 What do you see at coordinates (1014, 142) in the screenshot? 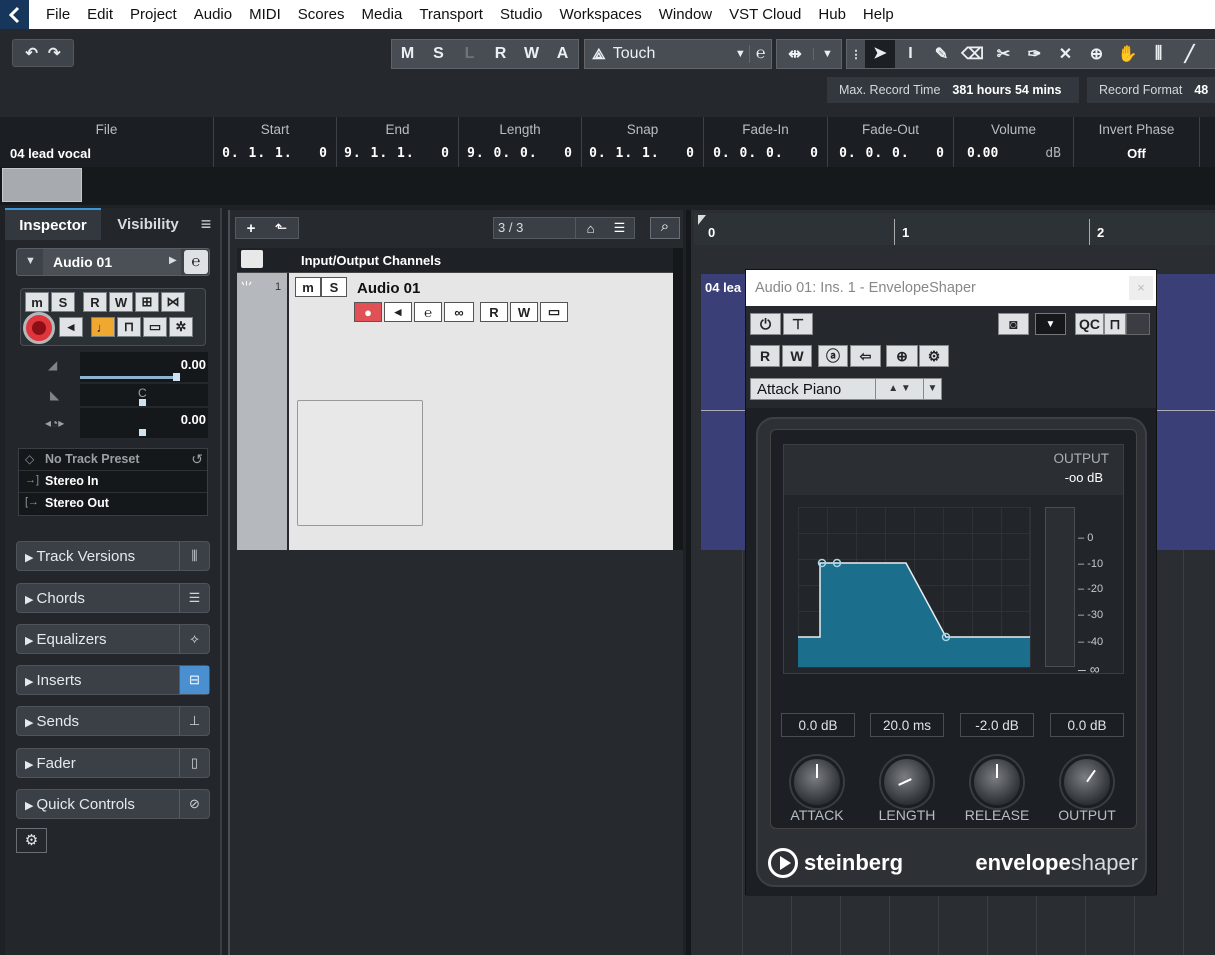
I see `info-volume: Volume 0.00 dB` at bounding box center [1014, 142].